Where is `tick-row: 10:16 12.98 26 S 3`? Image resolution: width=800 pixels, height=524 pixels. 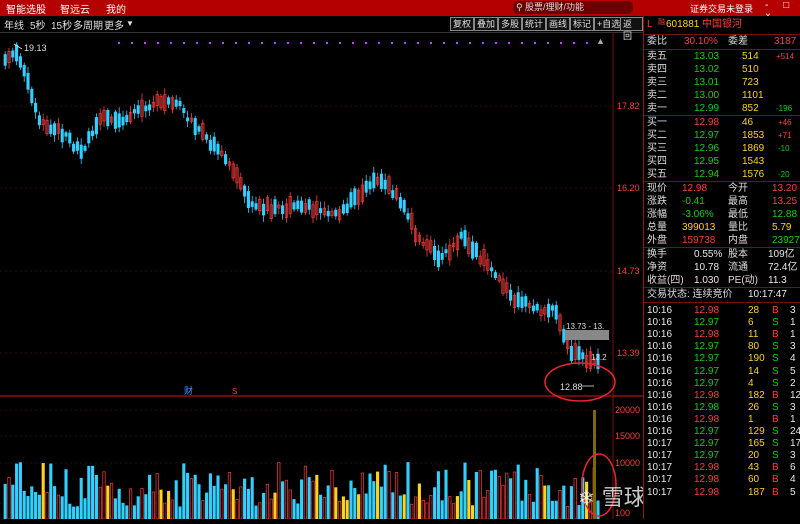
tick-row: 10:16 12.98 26 S 3 is located at coordinates (722, 408).